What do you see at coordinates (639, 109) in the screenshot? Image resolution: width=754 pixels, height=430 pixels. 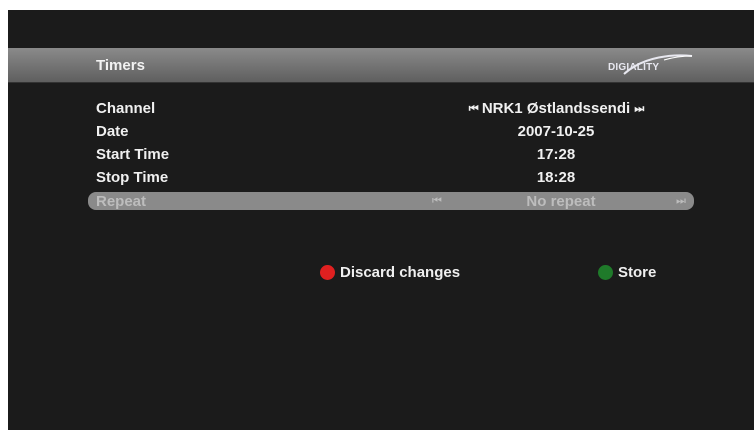 I see `next-channel-icon: ⏭` at bounding box center [639, 109].